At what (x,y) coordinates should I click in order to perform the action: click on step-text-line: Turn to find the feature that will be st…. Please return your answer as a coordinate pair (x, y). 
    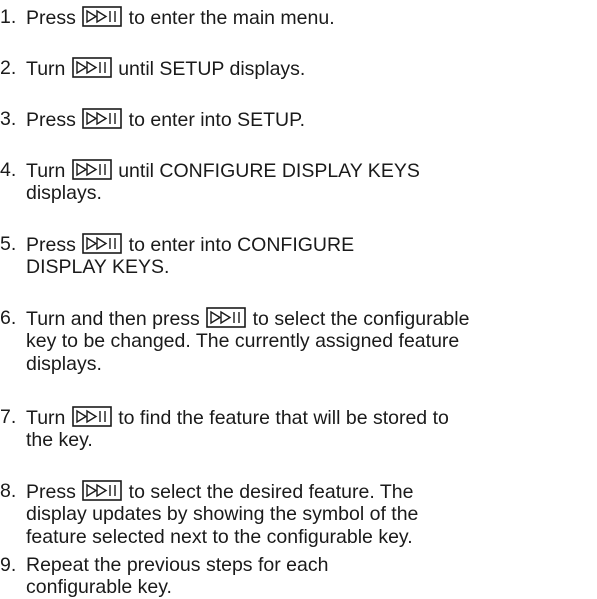
    Looking at the image, I should click on (237, 418).